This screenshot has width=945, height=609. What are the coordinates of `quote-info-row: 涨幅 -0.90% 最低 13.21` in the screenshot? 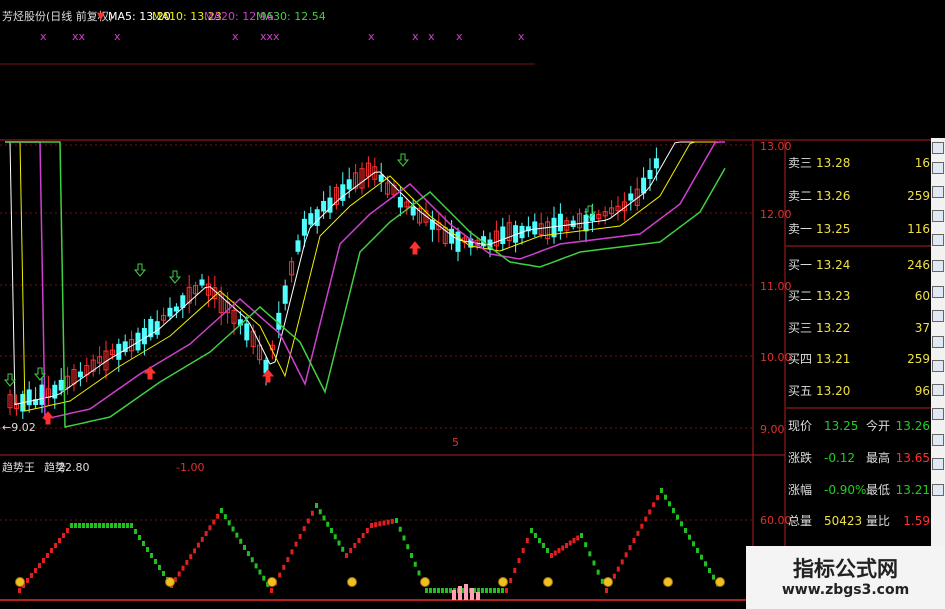 It's located at (859, 490).